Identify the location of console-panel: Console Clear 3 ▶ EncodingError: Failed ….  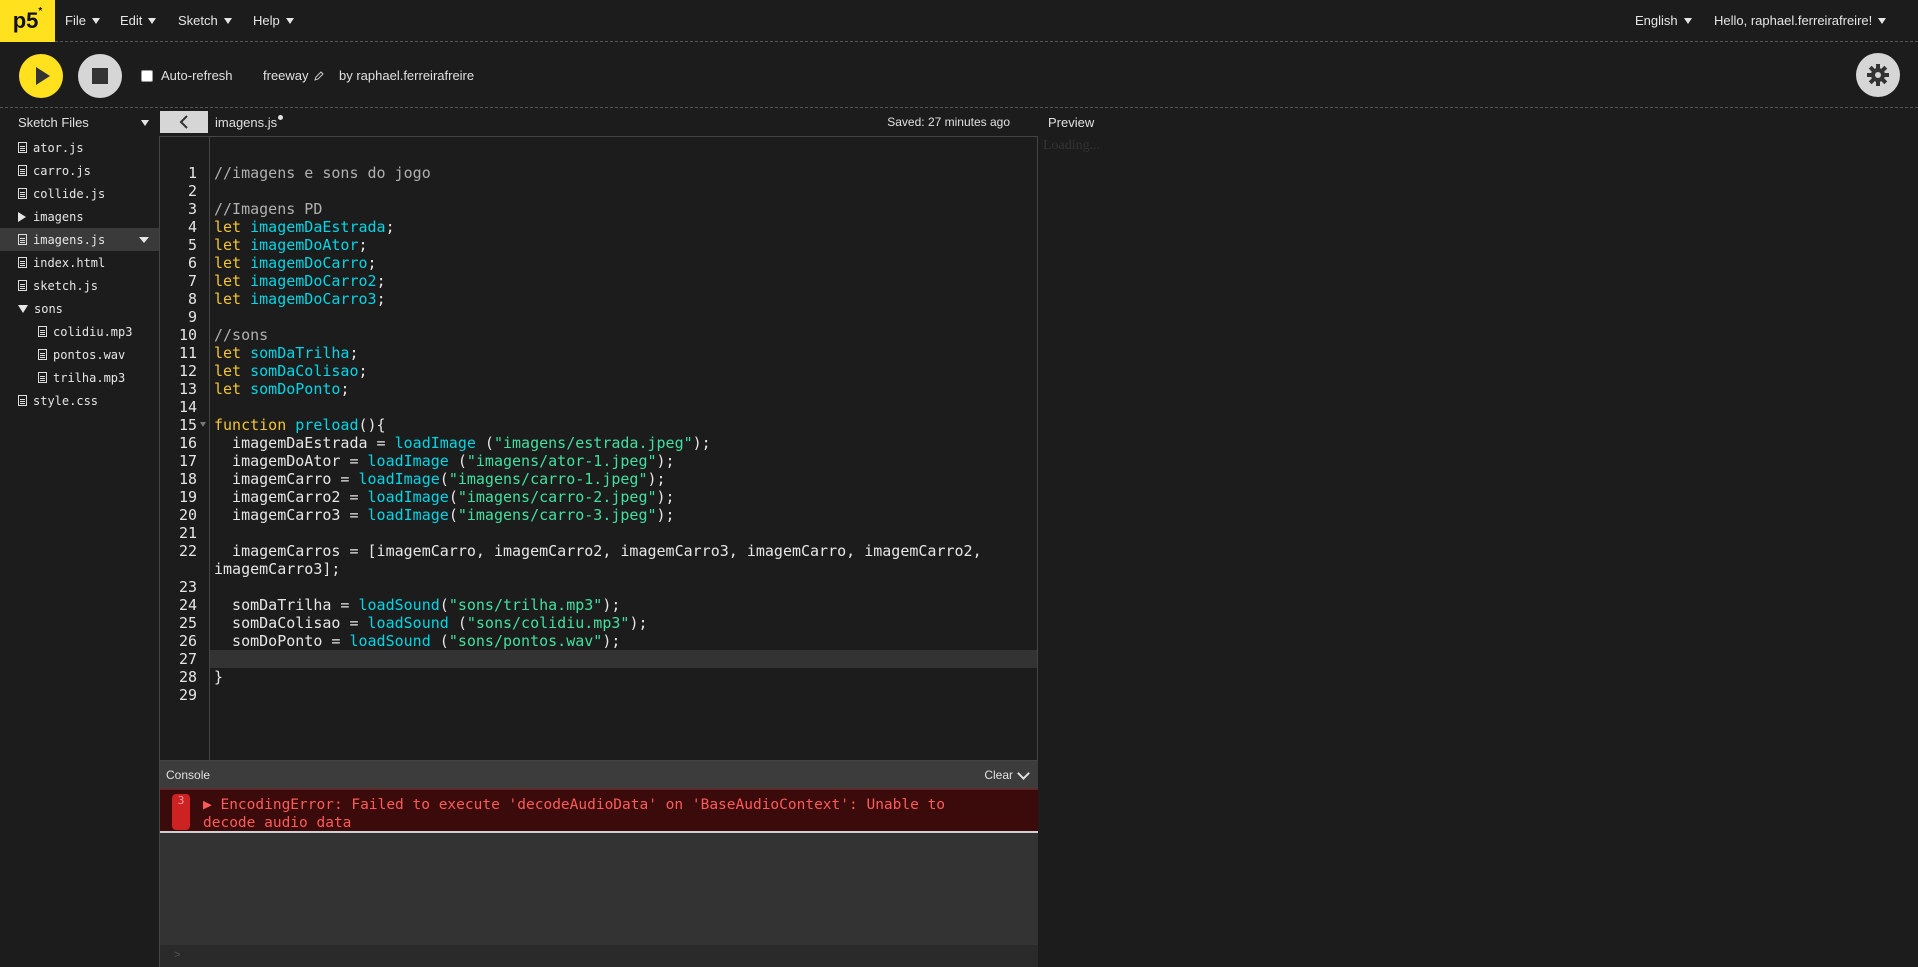
(598, 864).